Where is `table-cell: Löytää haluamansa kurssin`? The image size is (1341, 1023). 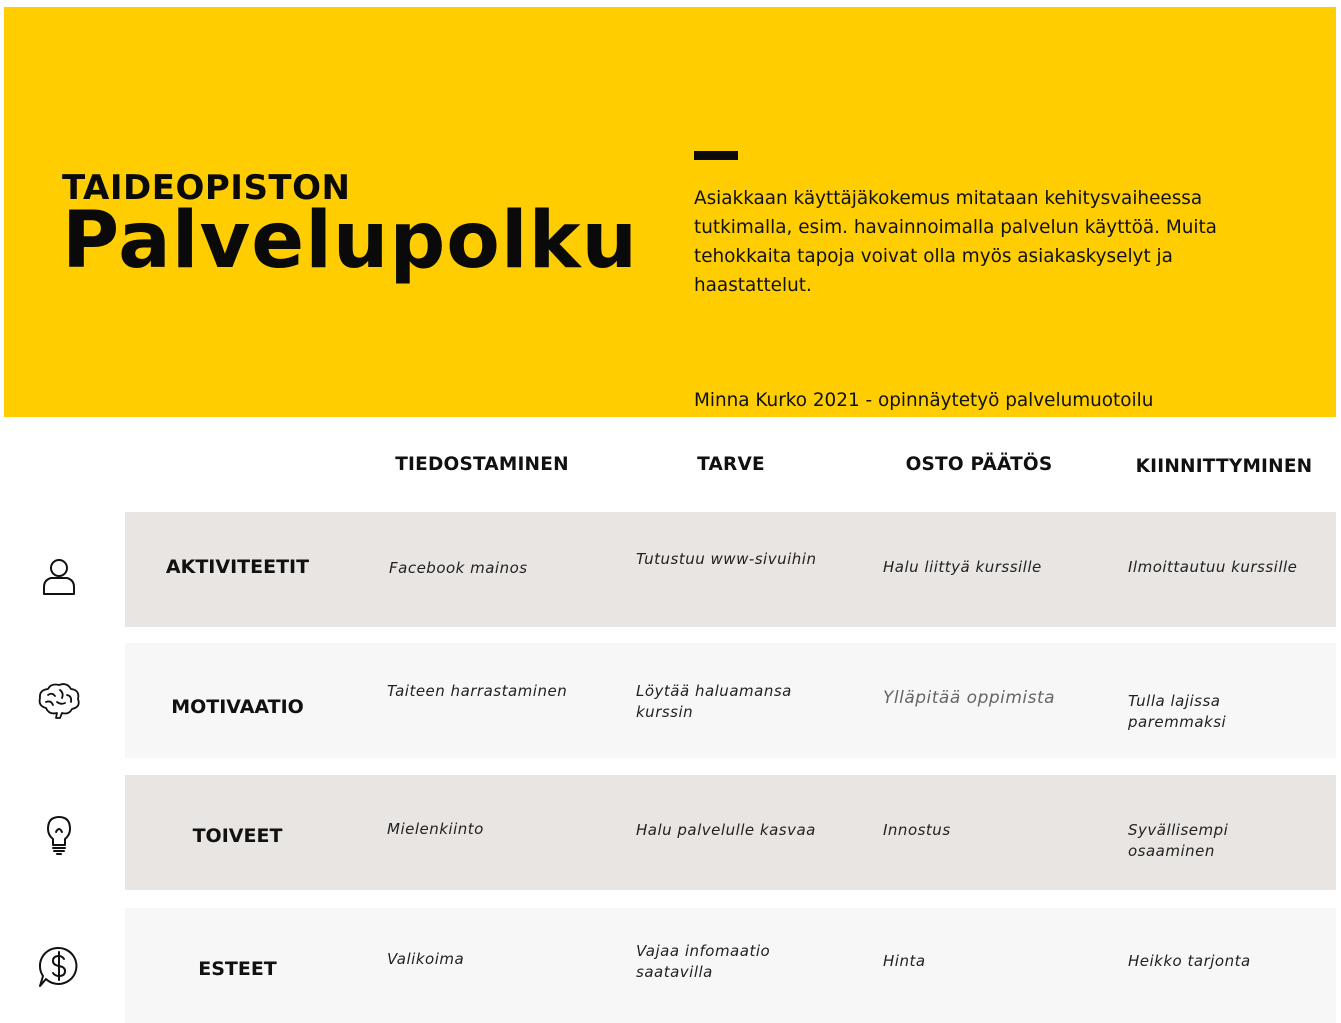
table-cell: Löytää haluamansa kurssin is located at coordinates (714, 701).